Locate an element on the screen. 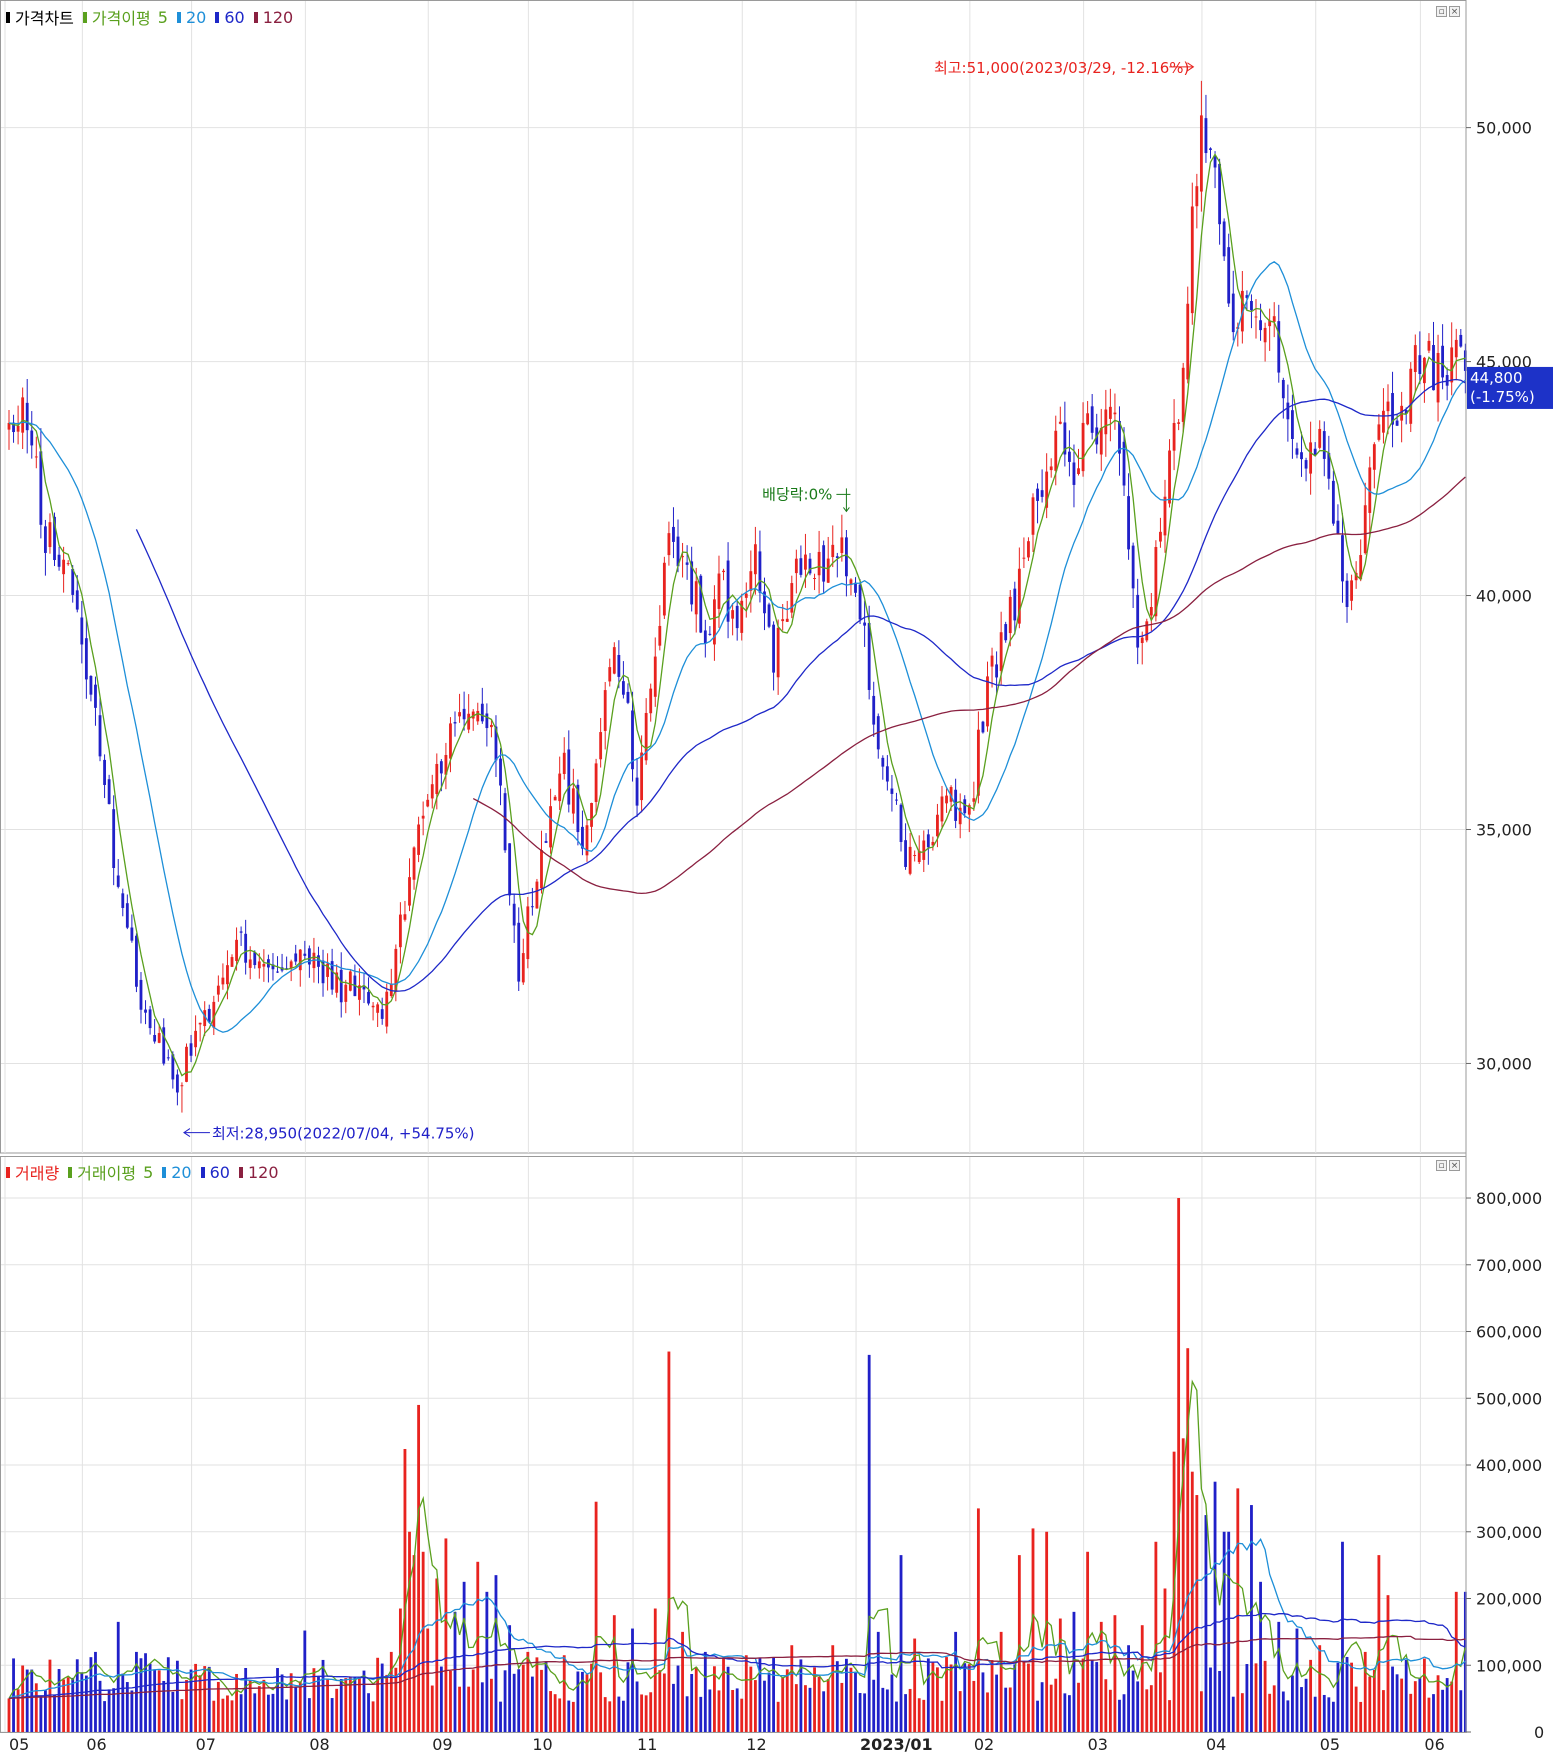  price-y-tick-label: 50,000 is located at coordinates (1504, 128).